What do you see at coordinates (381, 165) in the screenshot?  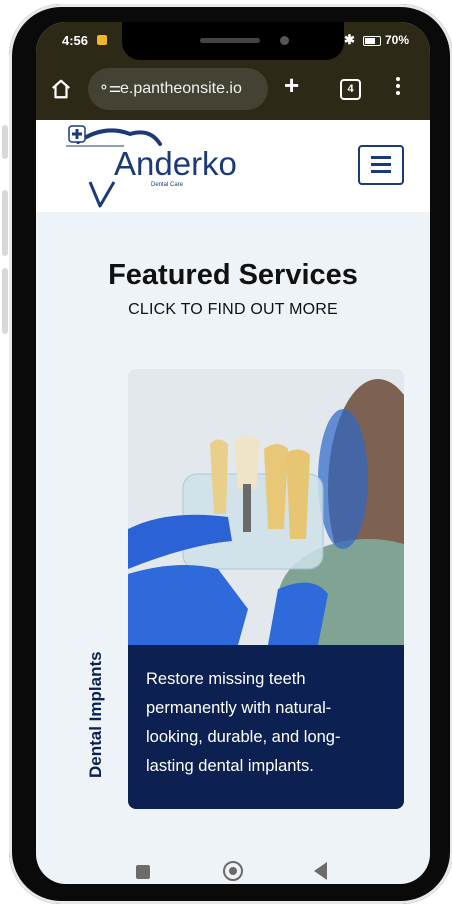 I see `hamburger-menu-icon` at bounding box center [381, 165].